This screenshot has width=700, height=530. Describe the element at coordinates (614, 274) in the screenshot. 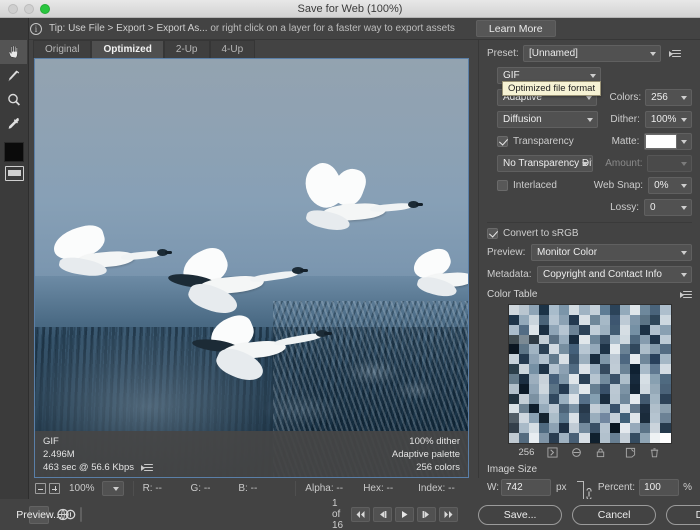

I see `metadata-dropdown: Copyright and Contact Info` at that location.